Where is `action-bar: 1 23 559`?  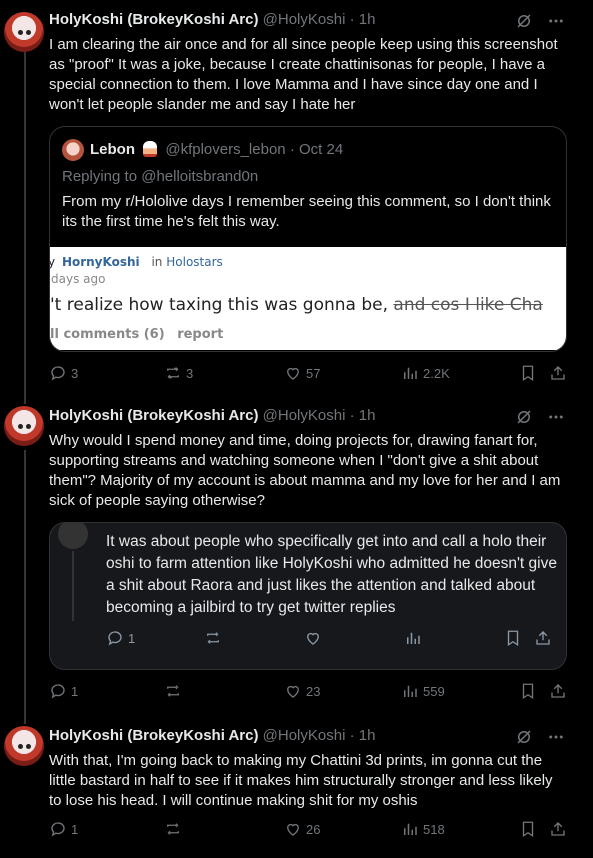 action-bar: 1 23 559 is located at coordinates (310, 693).